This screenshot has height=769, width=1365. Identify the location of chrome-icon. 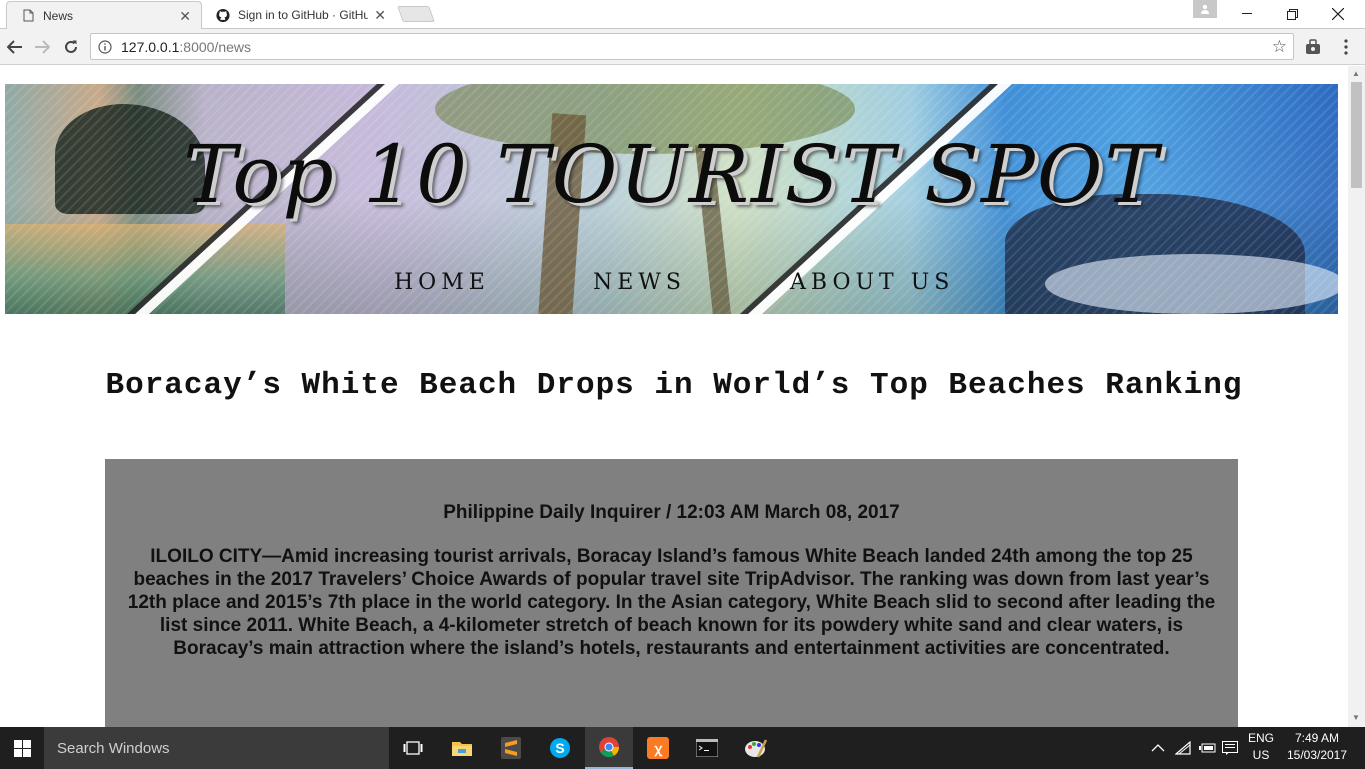
(609, 748).